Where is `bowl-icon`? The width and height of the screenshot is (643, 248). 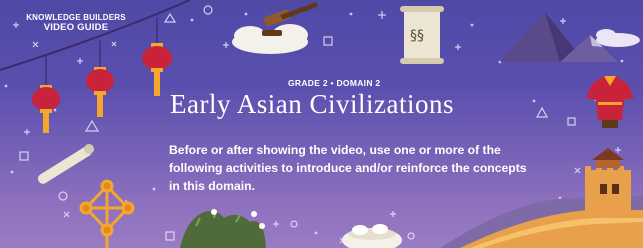
bowl-icon is located at coordinates (372, 236).